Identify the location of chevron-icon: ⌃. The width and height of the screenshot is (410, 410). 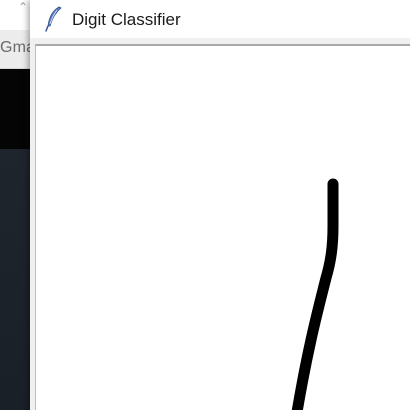
(23, 7).